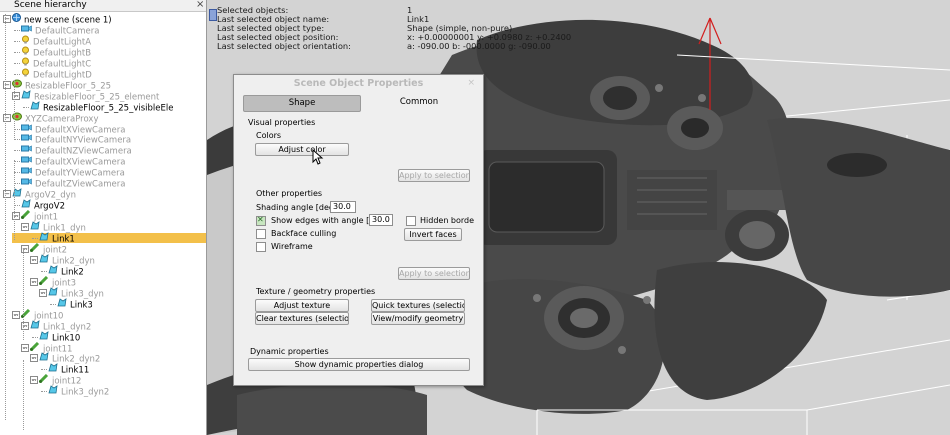  I want to click on info-toggle-button, so click(213, 15).